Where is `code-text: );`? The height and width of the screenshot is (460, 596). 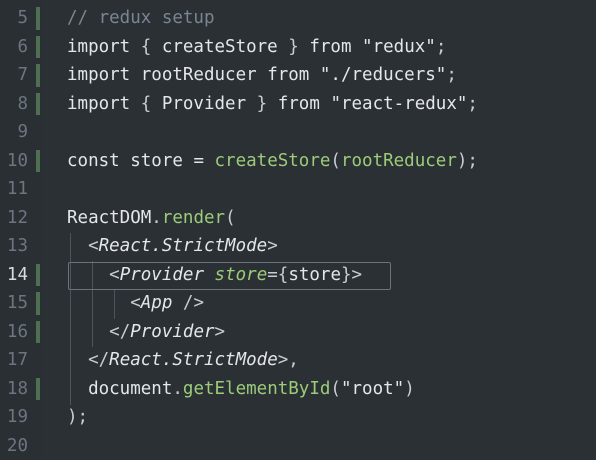 code-text: ); is located at coordinates (77, 417).